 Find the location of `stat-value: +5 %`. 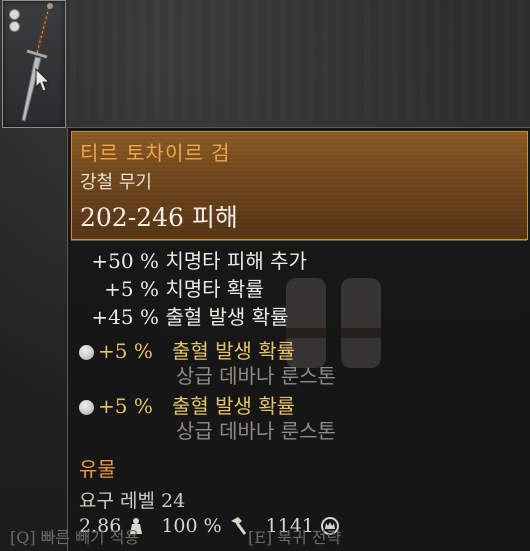

stat-value: +5 % is located at coordinates (131, 289).